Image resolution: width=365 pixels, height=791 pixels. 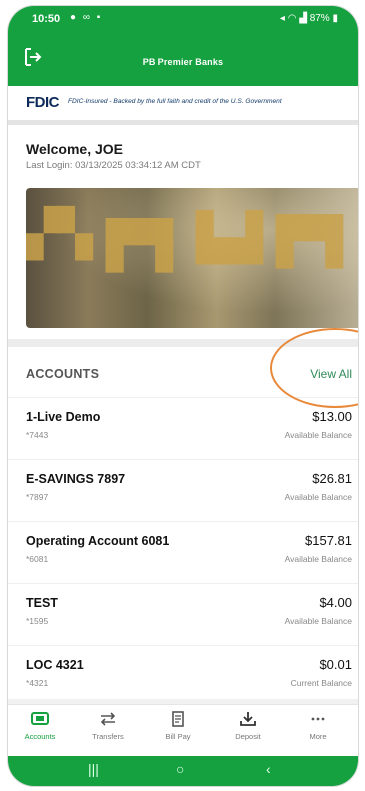 What do you see at coordinates (319, 18) in the screenshot?
I see `battery-percent: 87%` at bounding box center [319, 18].